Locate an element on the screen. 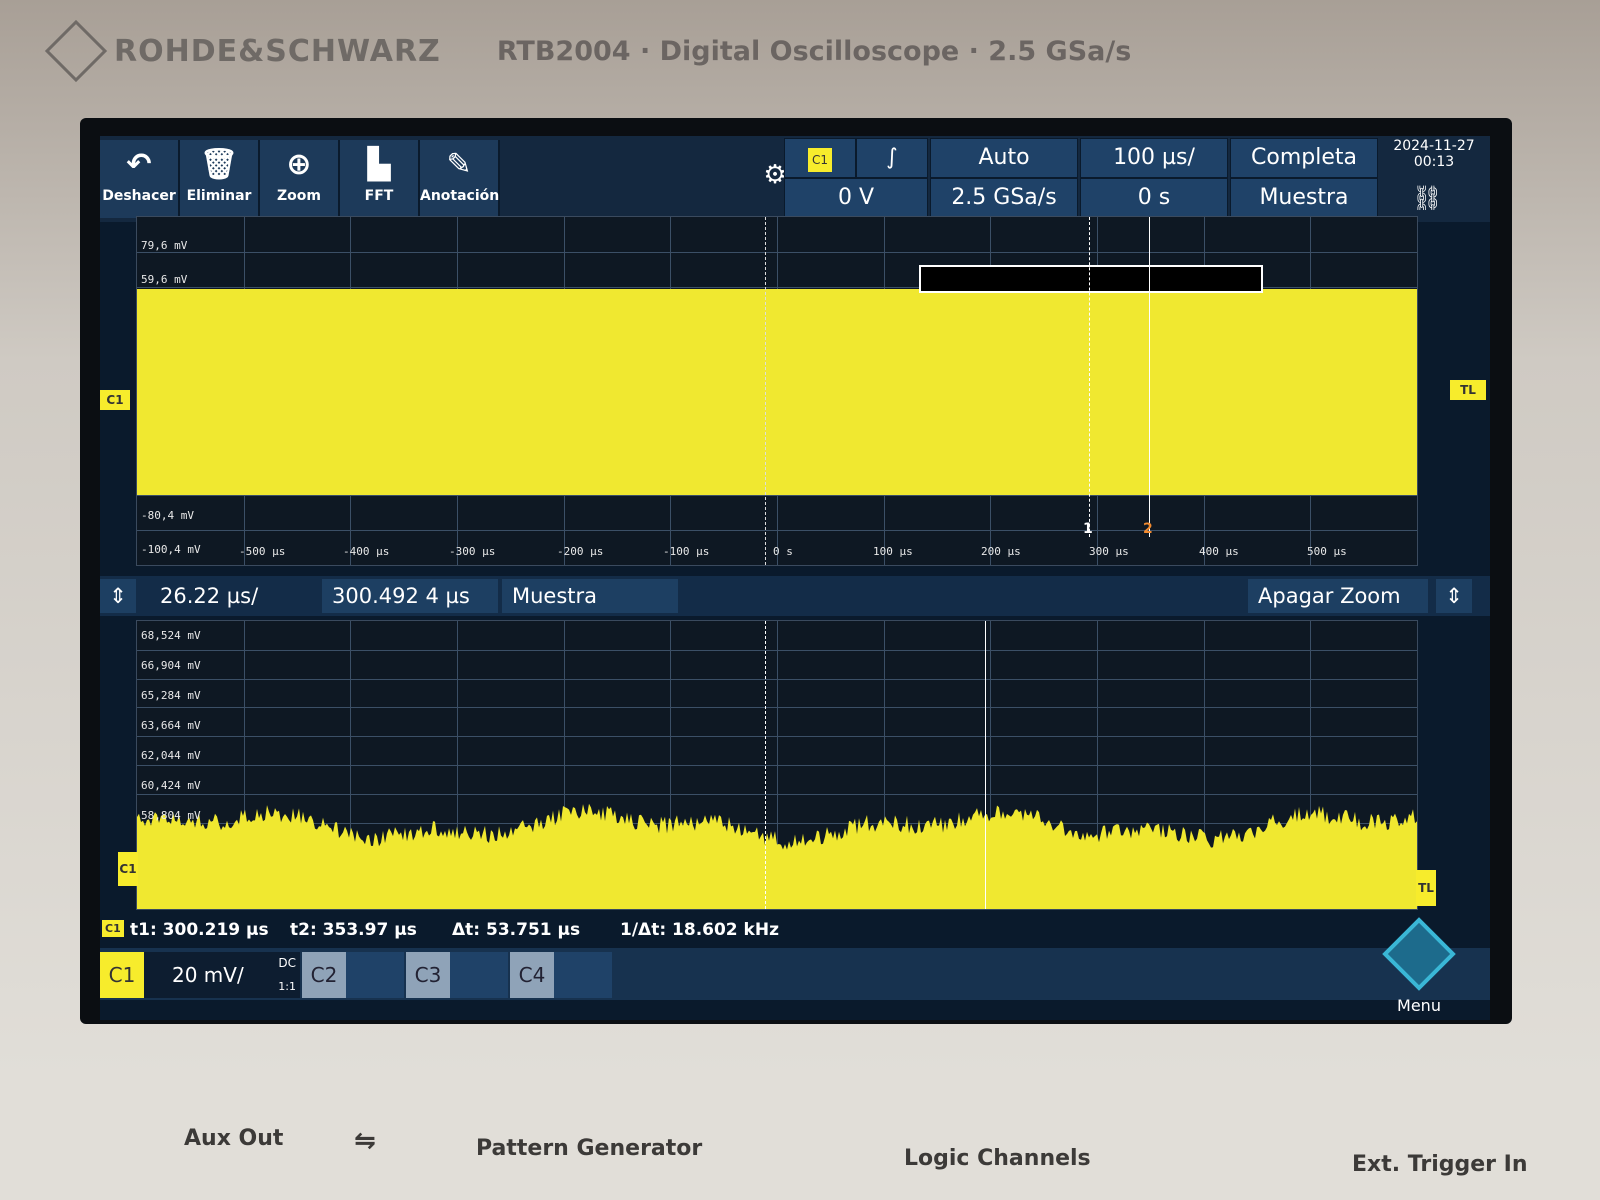 The width and height of the screenshot is (1600, 1200). timebase: 100 µs/ is located at coordinates (1154, 158).